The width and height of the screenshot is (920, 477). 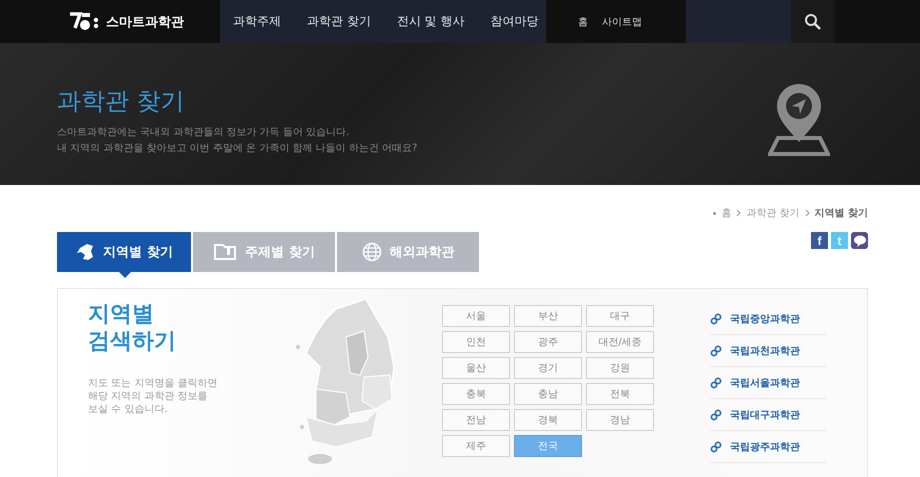 What do you see at coordinates (225, 252) in the screenshot?
I see `folder-icon` at bounding box center [225, 252].